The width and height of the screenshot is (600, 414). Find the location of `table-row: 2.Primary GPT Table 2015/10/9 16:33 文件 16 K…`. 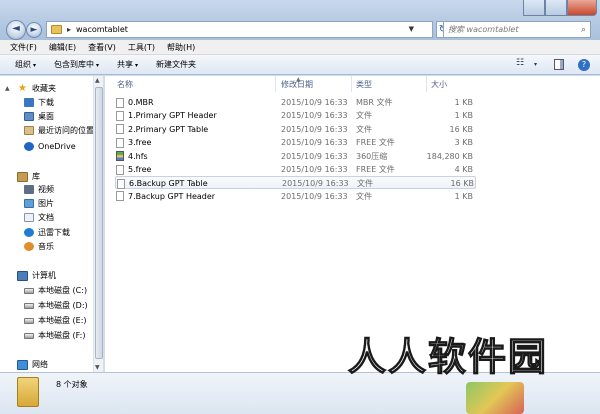

table-row: 2.Primary GPT Table 2015/10/9 16:33 文件 16 K… is located at coordinates (295, 129).